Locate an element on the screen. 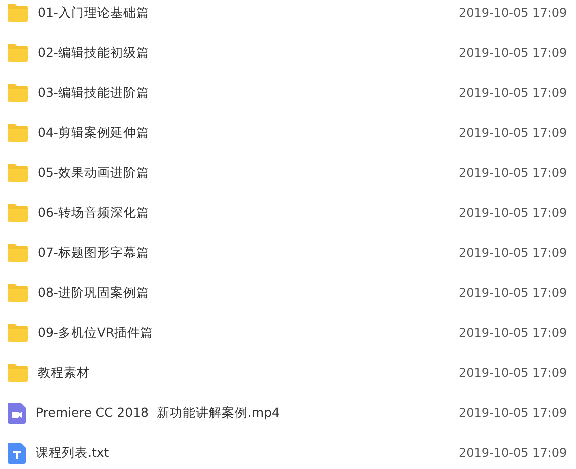 Image resolution: width=576 pixels, height=469 pixels. video-file-icon is located at coordinates (17, 413).